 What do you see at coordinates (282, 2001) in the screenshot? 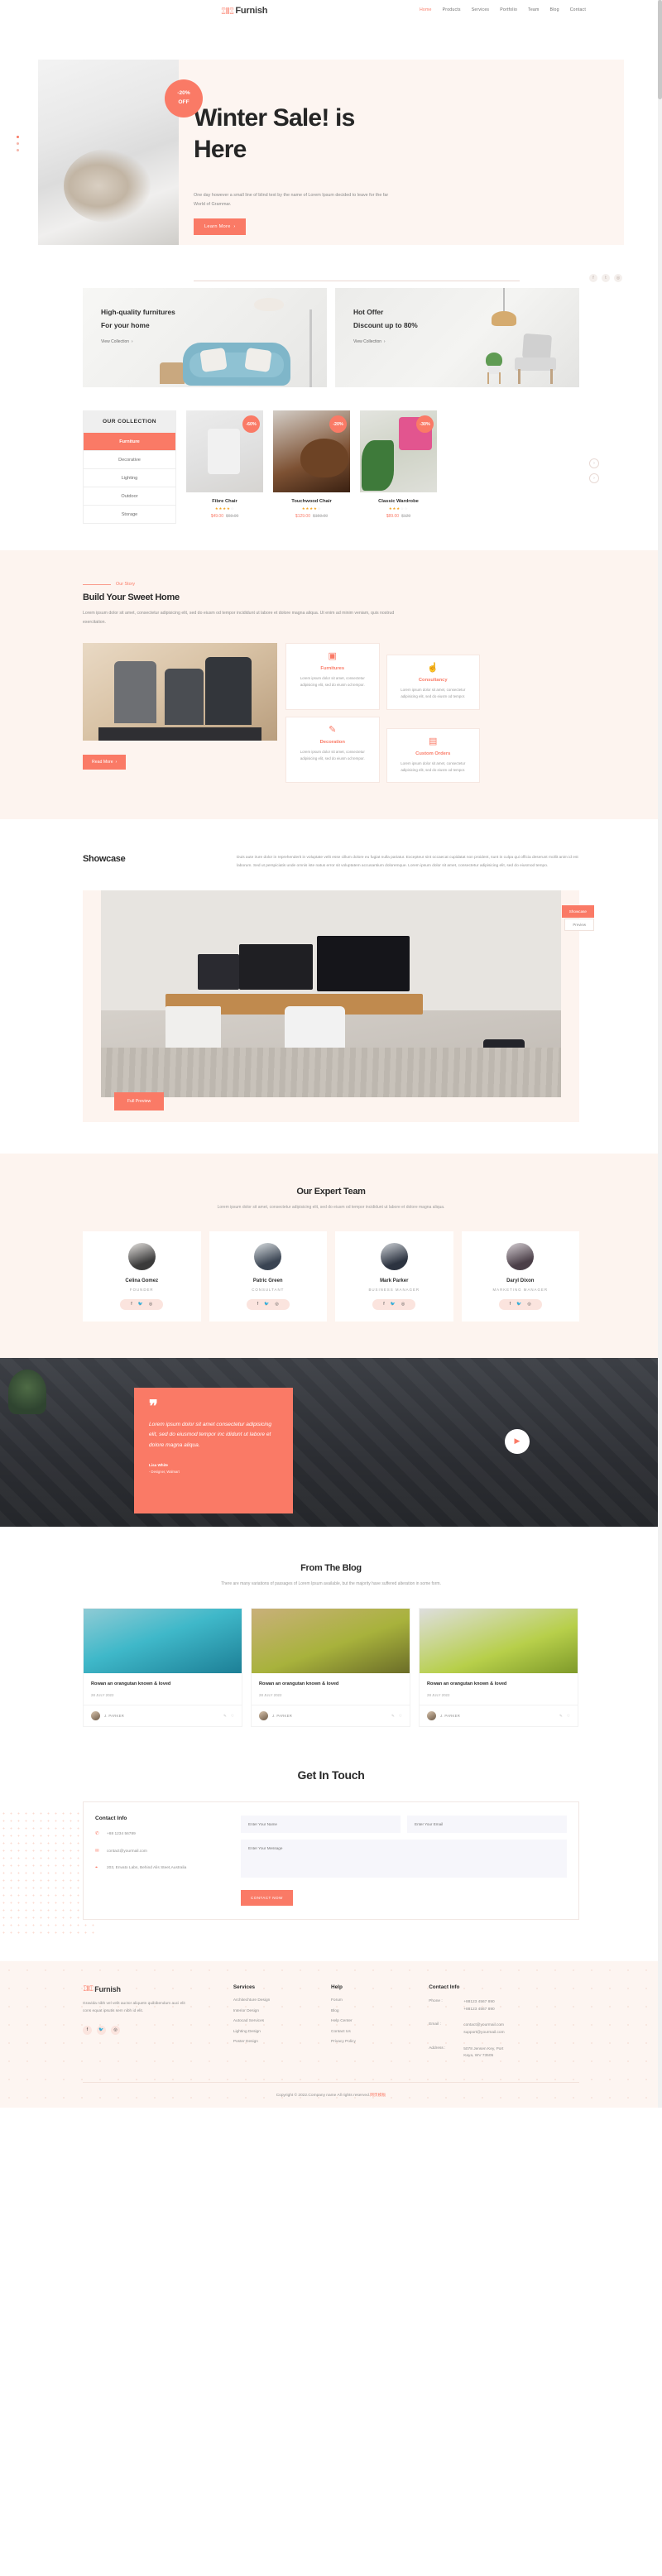
I see `footer-link: Architechture Design` at bounding box center [282, 2001].